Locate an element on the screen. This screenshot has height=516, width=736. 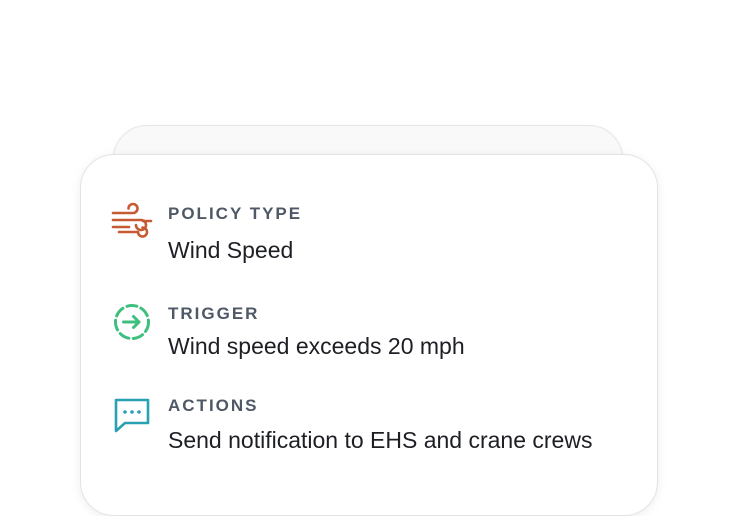
trigger-arrow-icon is located at coordinates (132, 322).